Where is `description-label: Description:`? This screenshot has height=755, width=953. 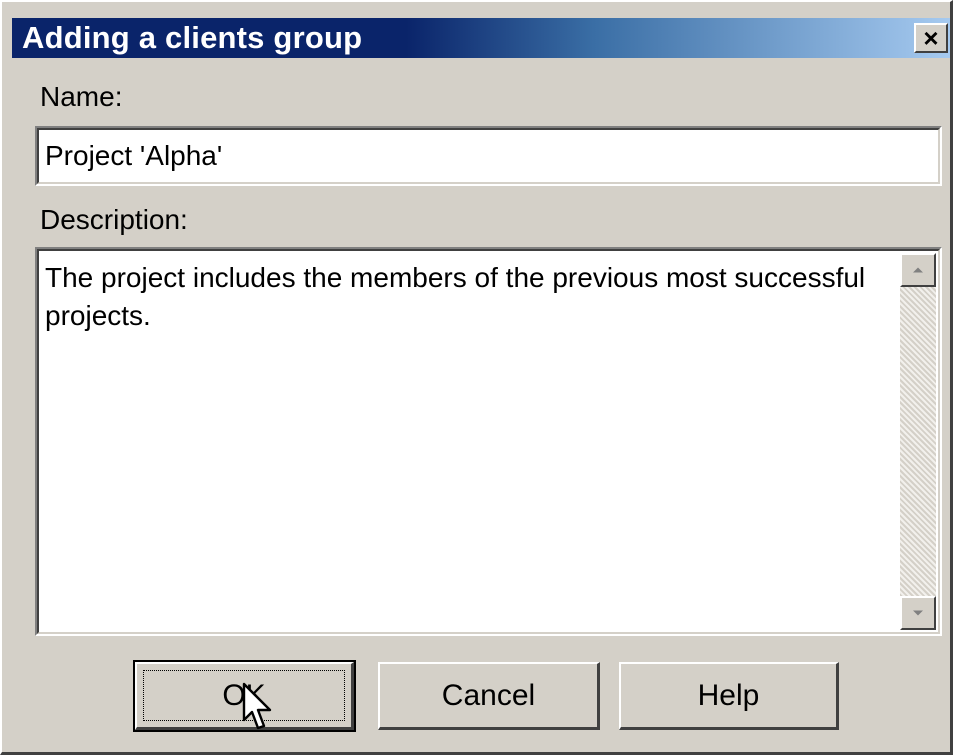 description-label: Description: is located at coordinates (114, 219).